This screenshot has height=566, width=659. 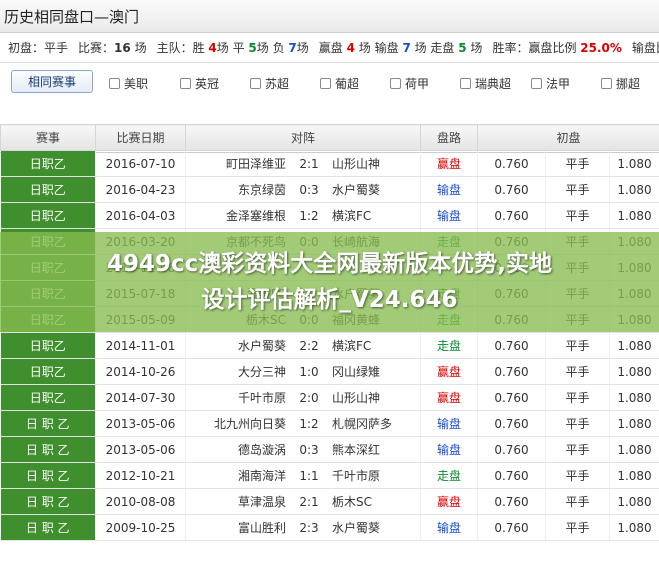 What do you see at coordinates (303, 189) in the screenshot?
I see `matchup-cell: 东京绿茵 0:3 水户蜀葵` at bounding box center [303, 189].